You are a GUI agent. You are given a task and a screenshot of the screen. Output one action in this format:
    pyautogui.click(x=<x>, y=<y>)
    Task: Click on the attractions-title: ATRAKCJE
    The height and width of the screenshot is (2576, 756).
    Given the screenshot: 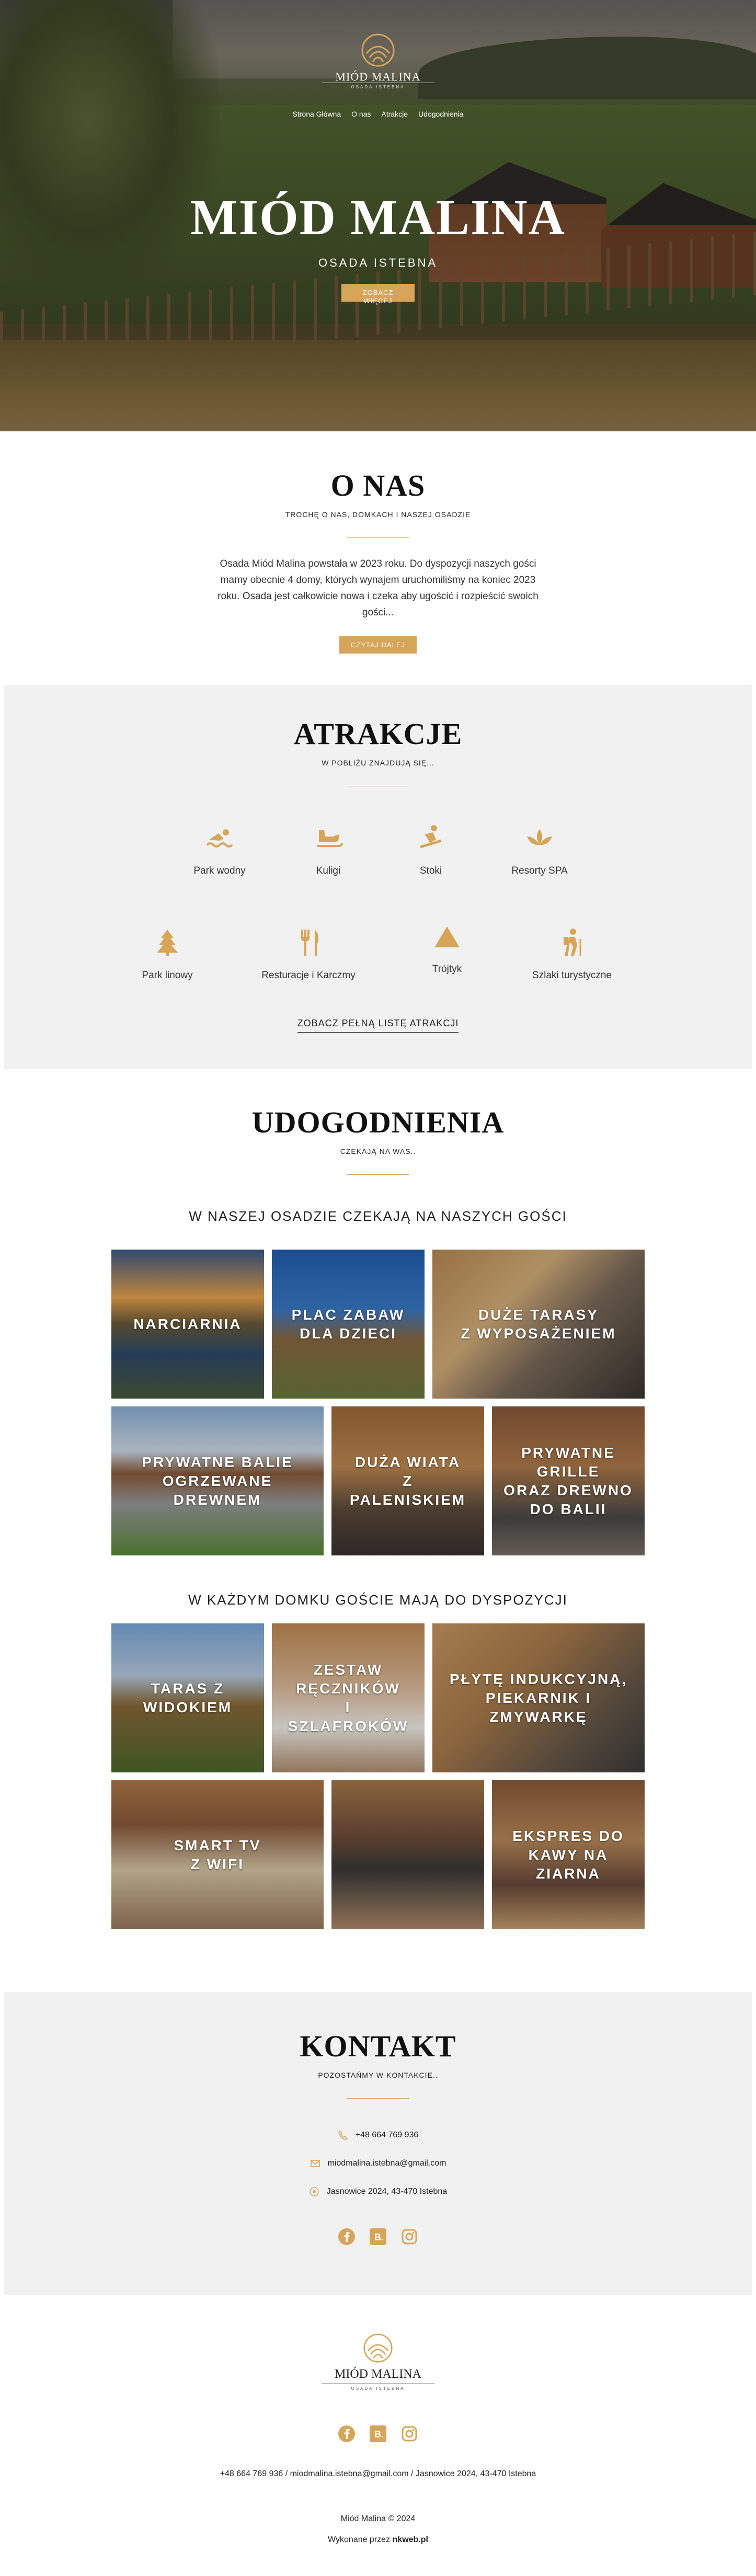 What is the action you would take?
    pyautogui.click(x=378, y=734)
    